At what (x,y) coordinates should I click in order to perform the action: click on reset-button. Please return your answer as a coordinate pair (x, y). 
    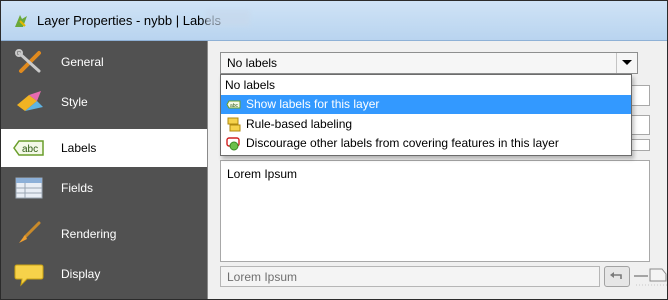
    Looking at the image, I should click on (617, 276).